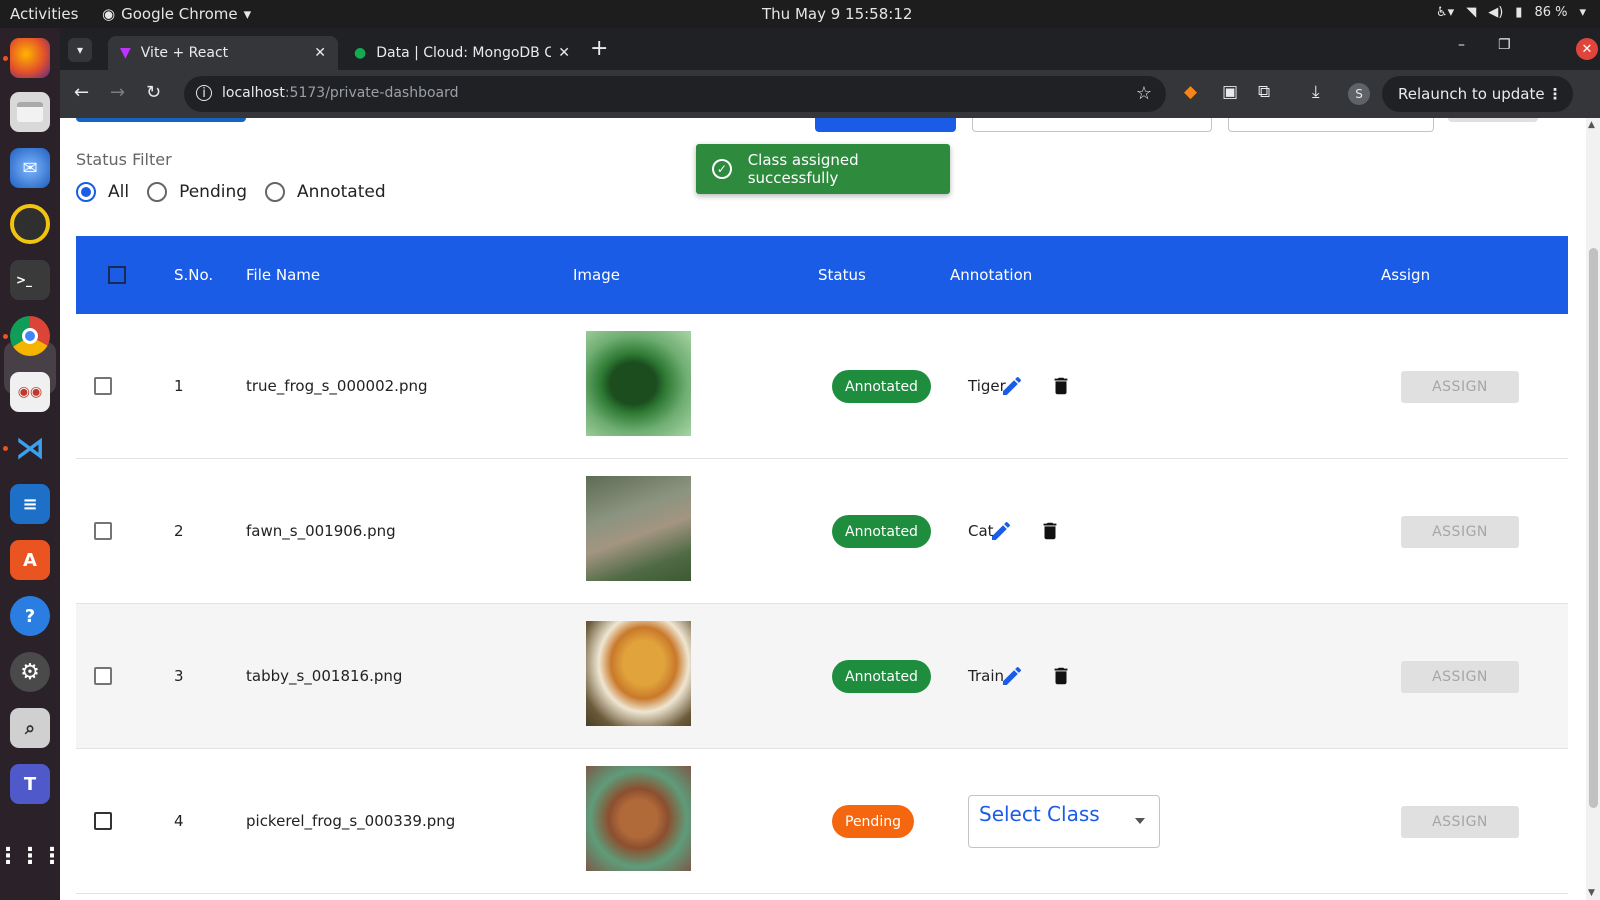  I want to click on dock: ✉ >_ ◉◉ ⋊ ≡ A ? ⚙ ⌕ T ⋮⋮⋮, so click(31, 464).